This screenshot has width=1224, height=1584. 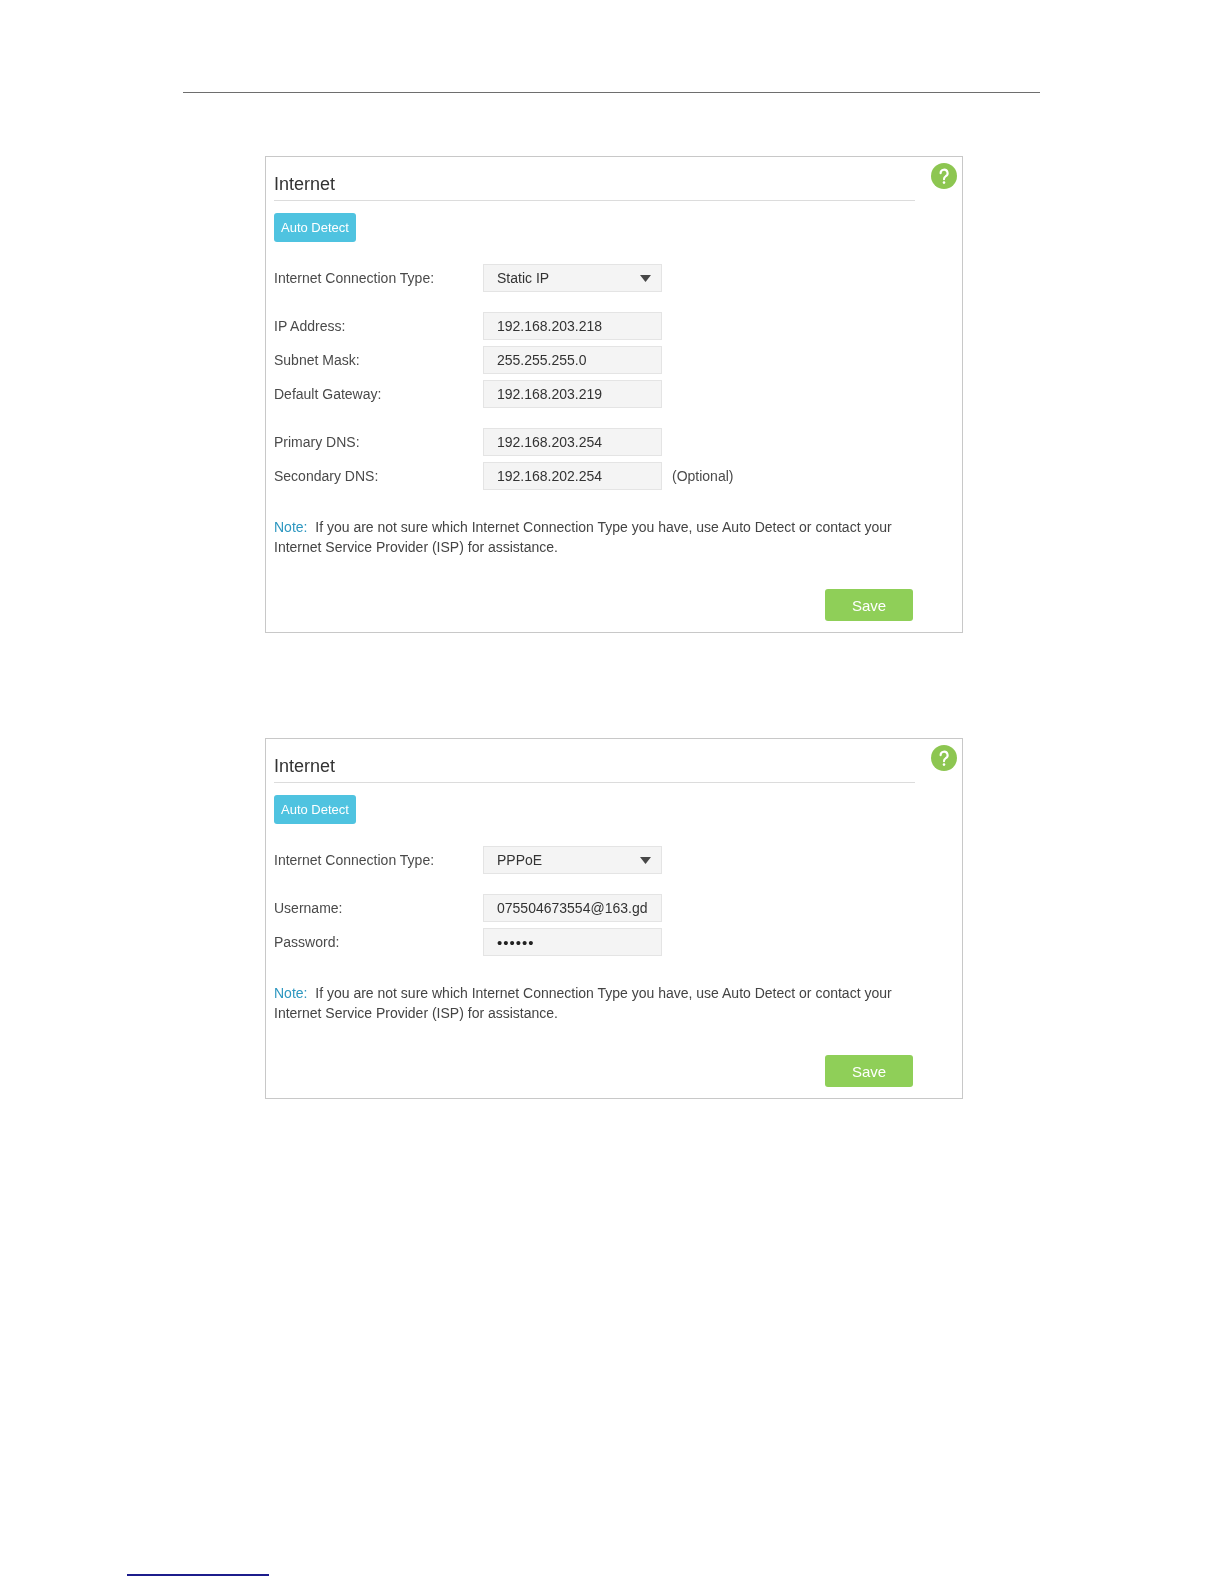 What do you see at coordinates (317, 360) in the screenshot?
I see `field-label: Subnet Mask:` at bounding box center [317, 360].